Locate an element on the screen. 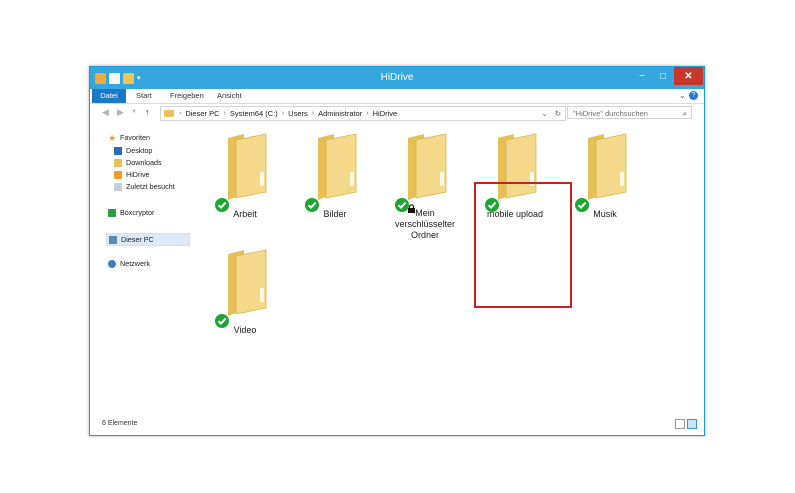 Image resolution: width=795 pixels, height=493 pixels. breadcrumb-system64: System64 (C:) is located at coordinates (254, 113).